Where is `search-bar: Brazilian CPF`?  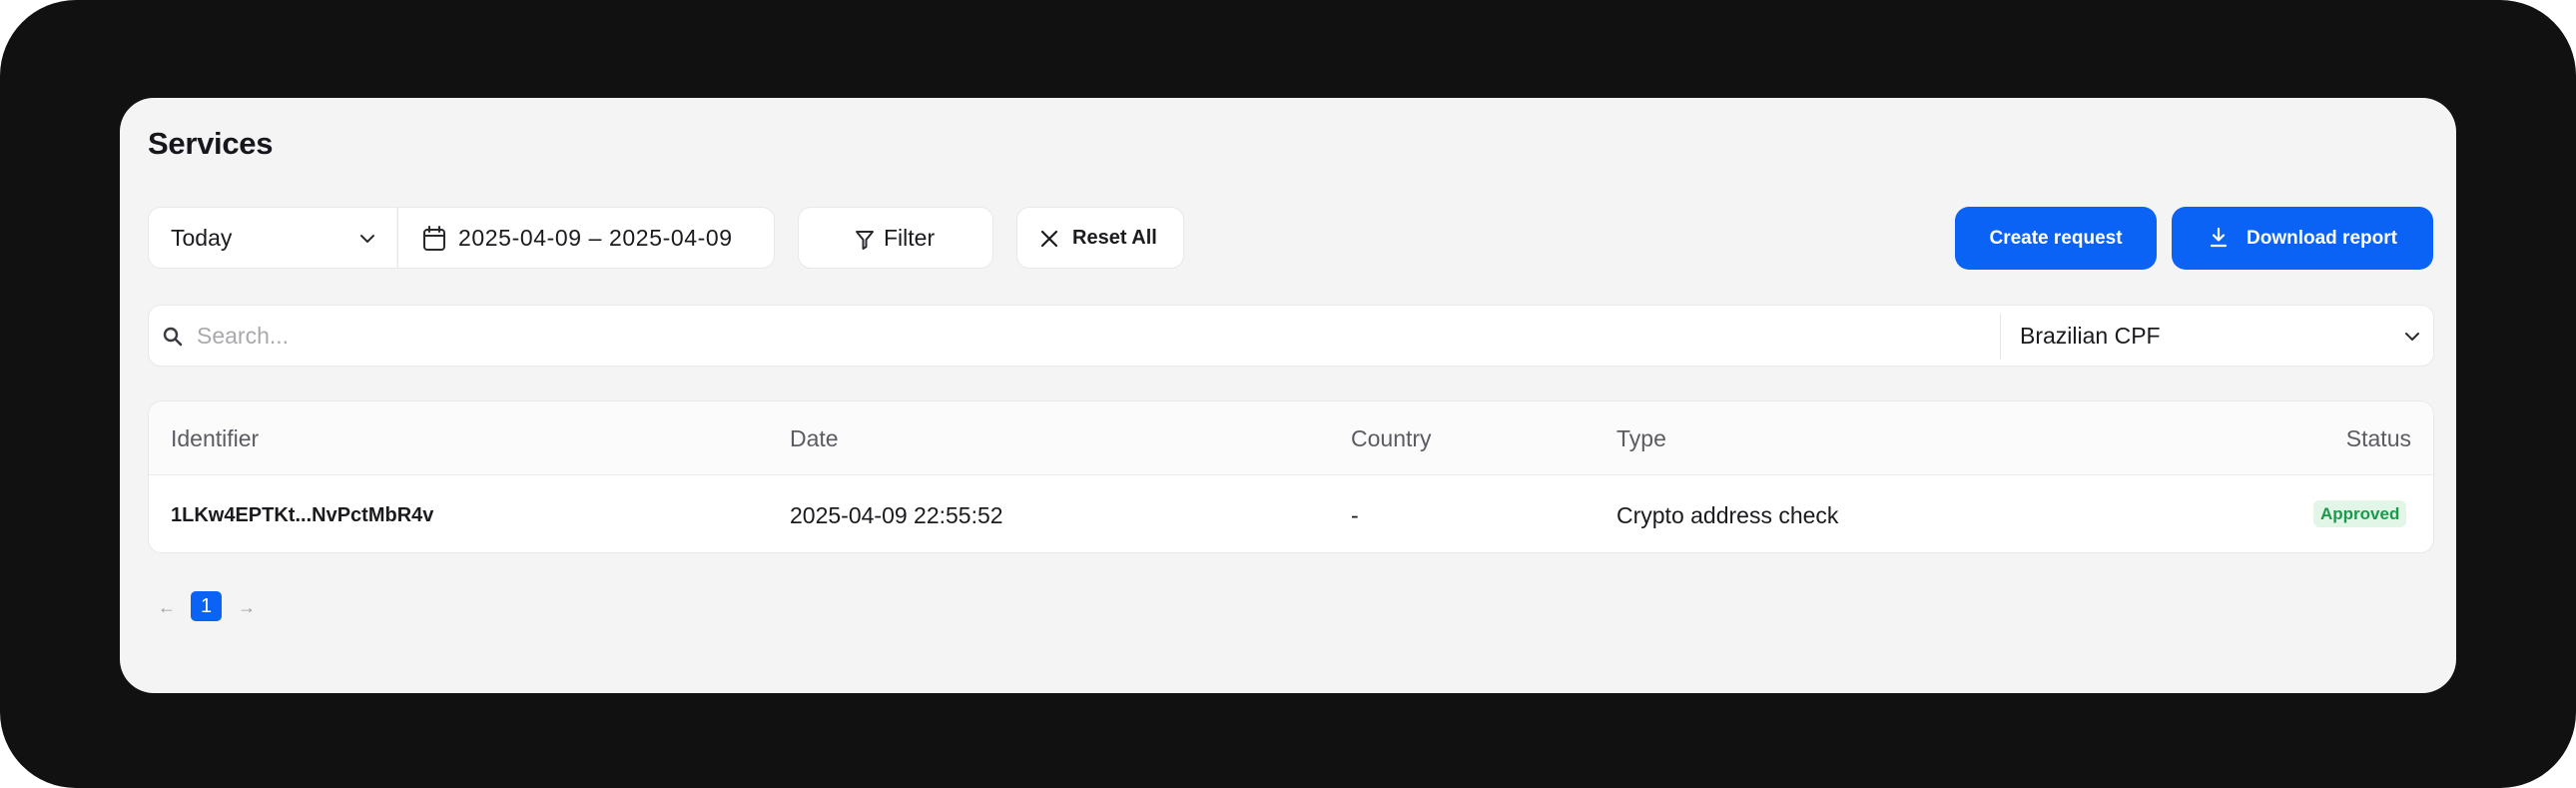 search-bar: Brazilian CPF is located at coordinates (1291, 336).